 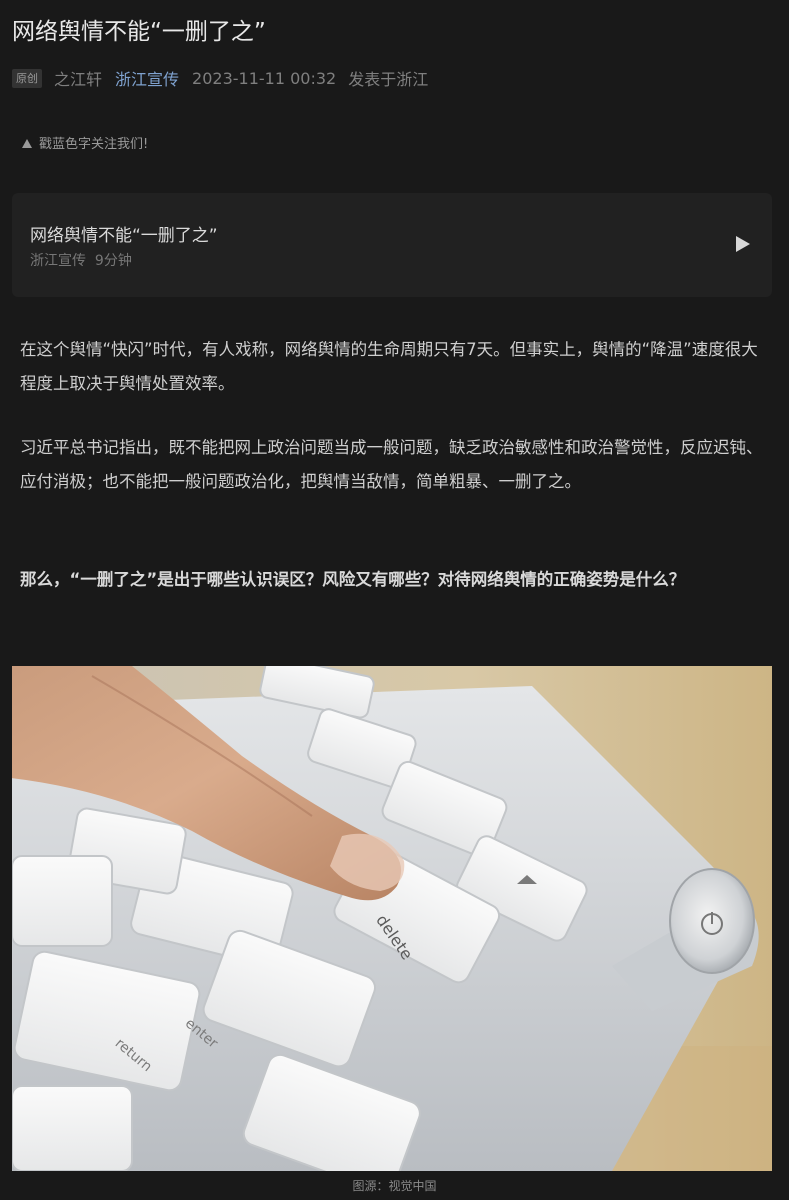 I want to click on follow-prompt: 戳蓝色字关注我们!, so click(x=85, y=142).